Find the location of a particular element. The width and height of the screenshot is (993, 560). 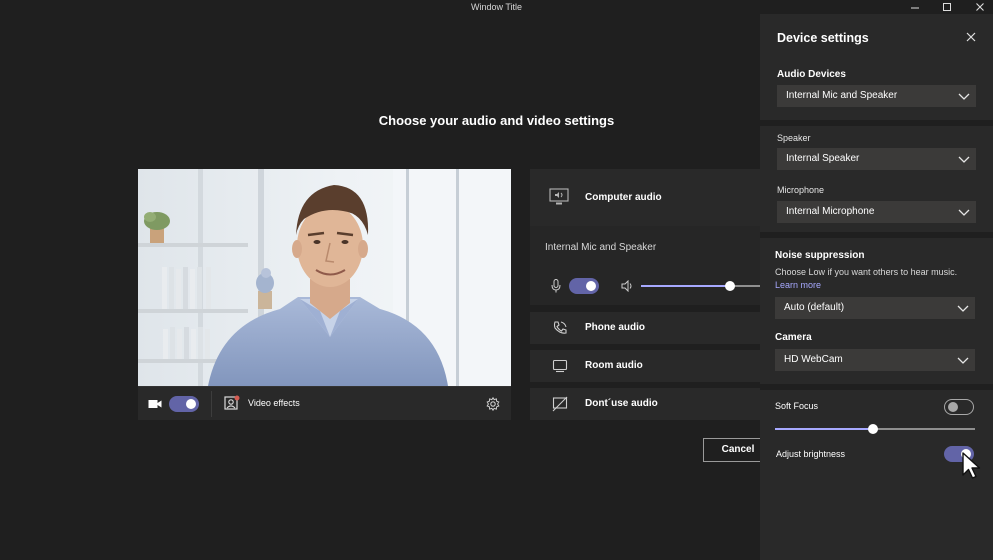

video-effects-button: Video effects is located at coordinates (274, 404).